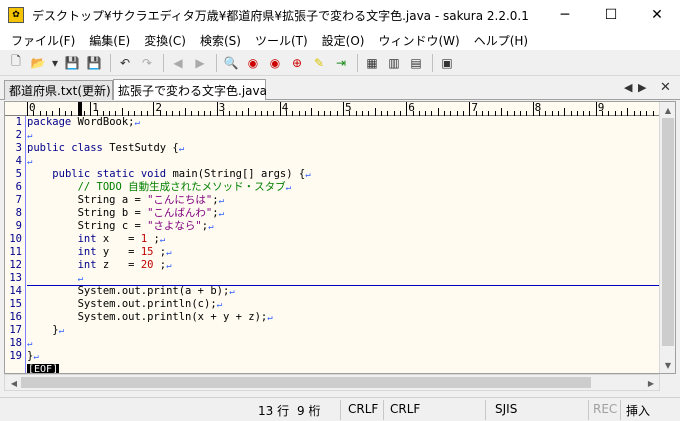 This screenshot has width=680, height=421. Describe the element at coordinates (15, 148) in the screenshot. I see `line-number: 3` at that location.